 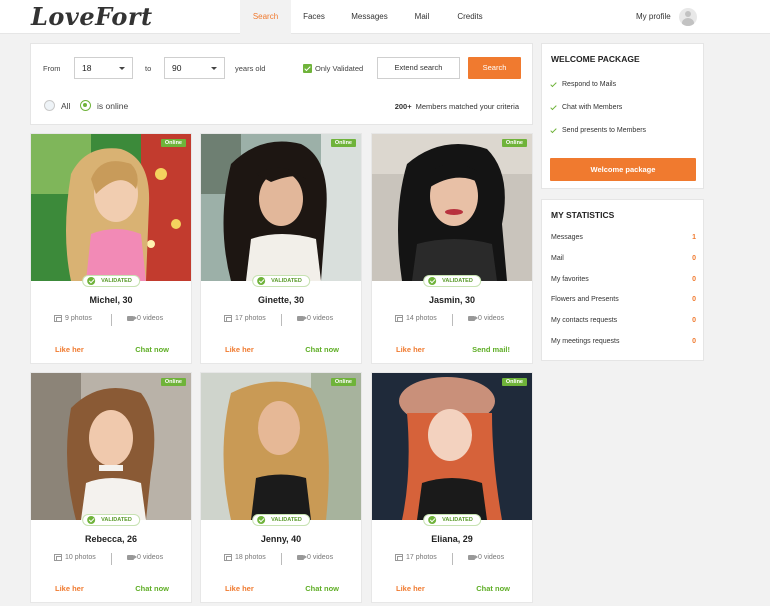 I want to click on match-text: Members matched your criteria, so click(x=467, y=106).